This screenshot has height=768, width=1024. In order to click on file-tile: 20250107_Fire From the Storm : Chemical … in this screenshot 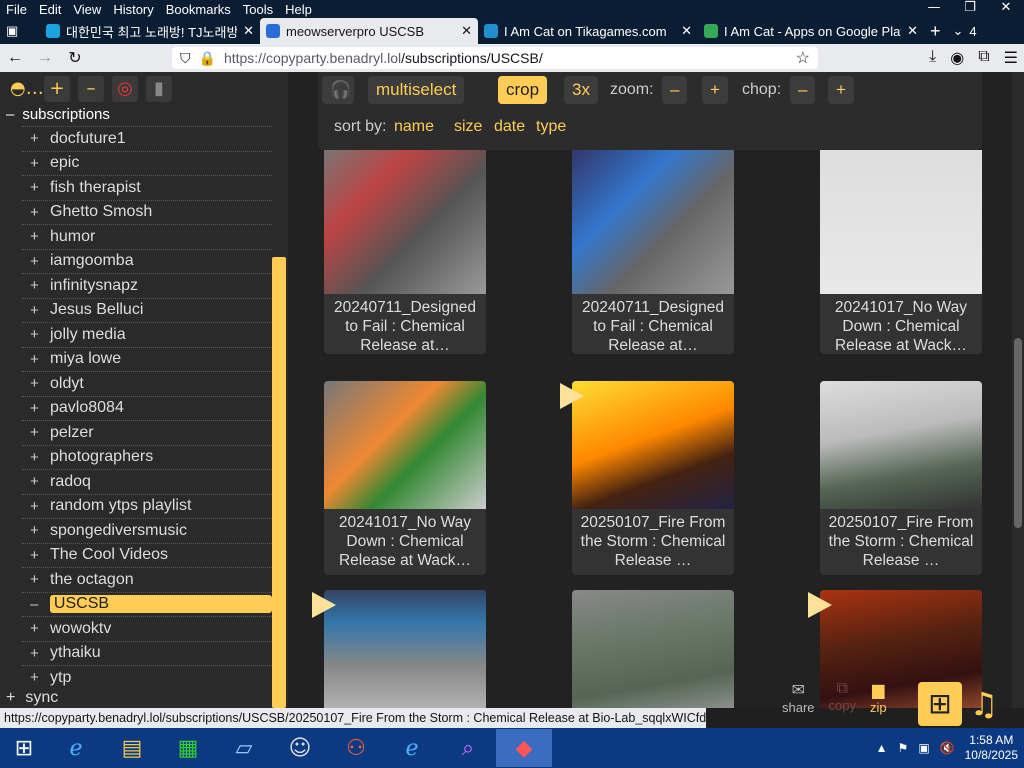, I will do `click(901, 478)`.